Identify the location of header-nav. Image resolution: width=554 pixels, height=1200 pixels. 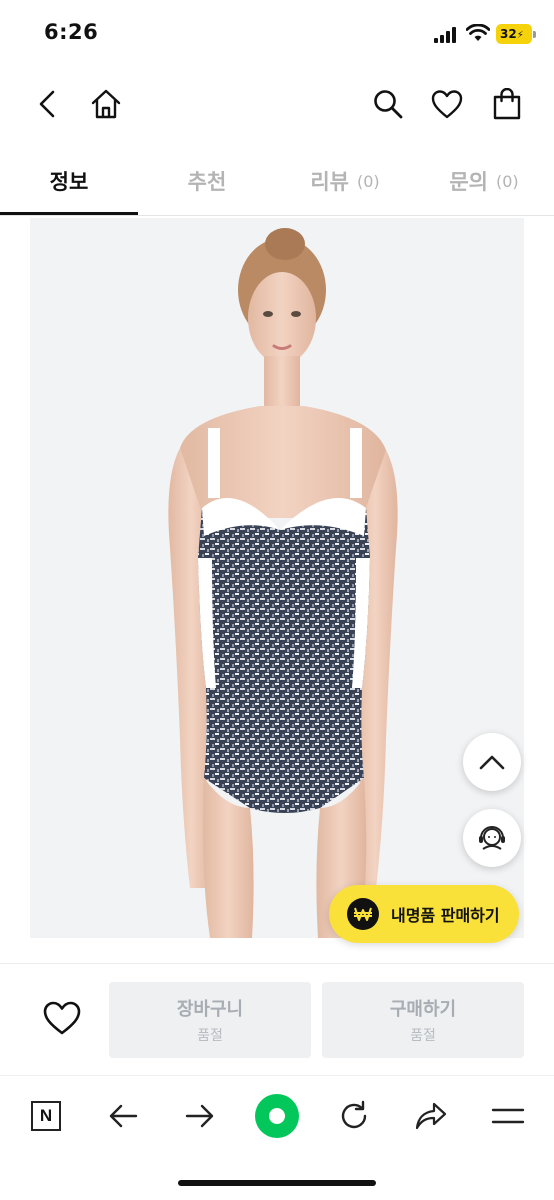
(277, 106).